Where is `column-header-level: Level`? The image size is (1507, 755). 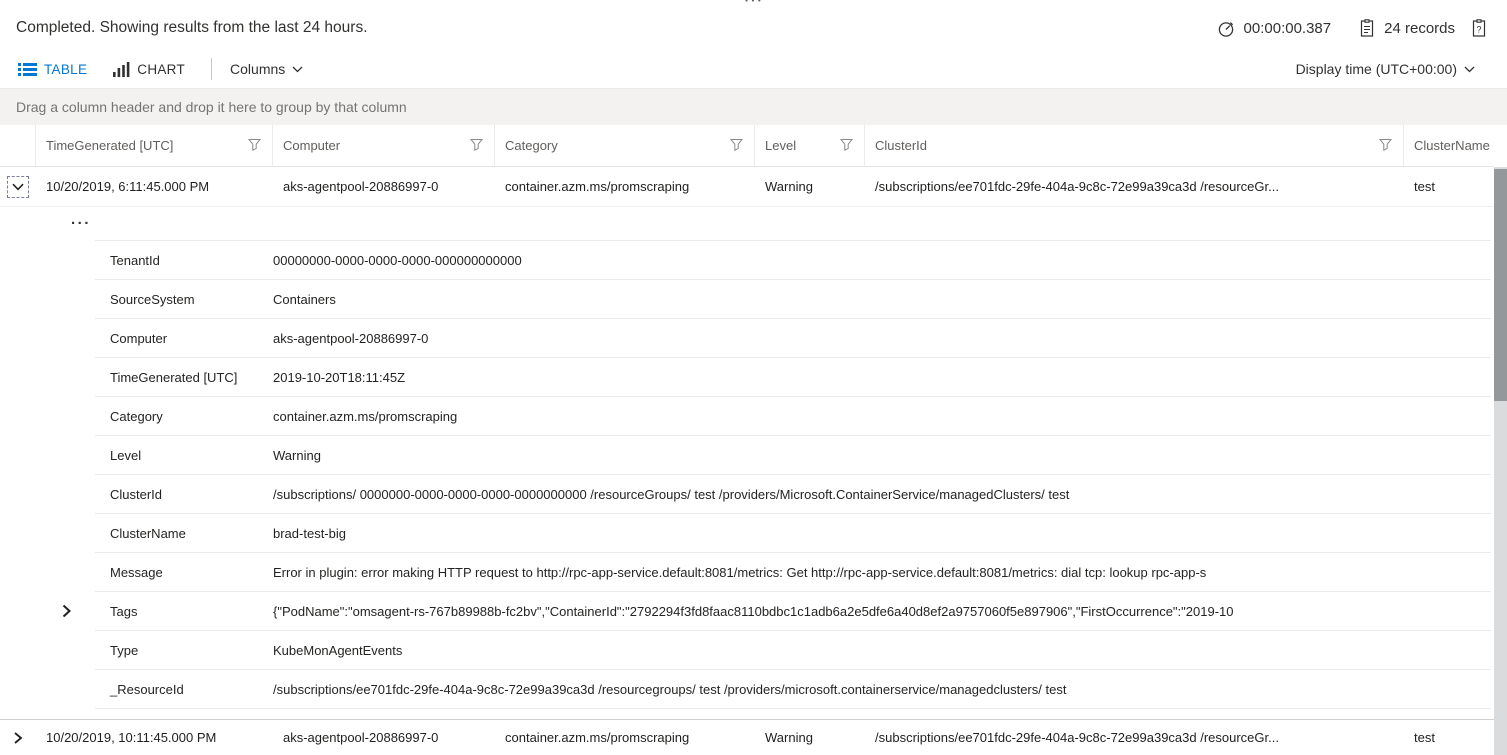
column-header-level: Level is located at coordinates (810, 145).